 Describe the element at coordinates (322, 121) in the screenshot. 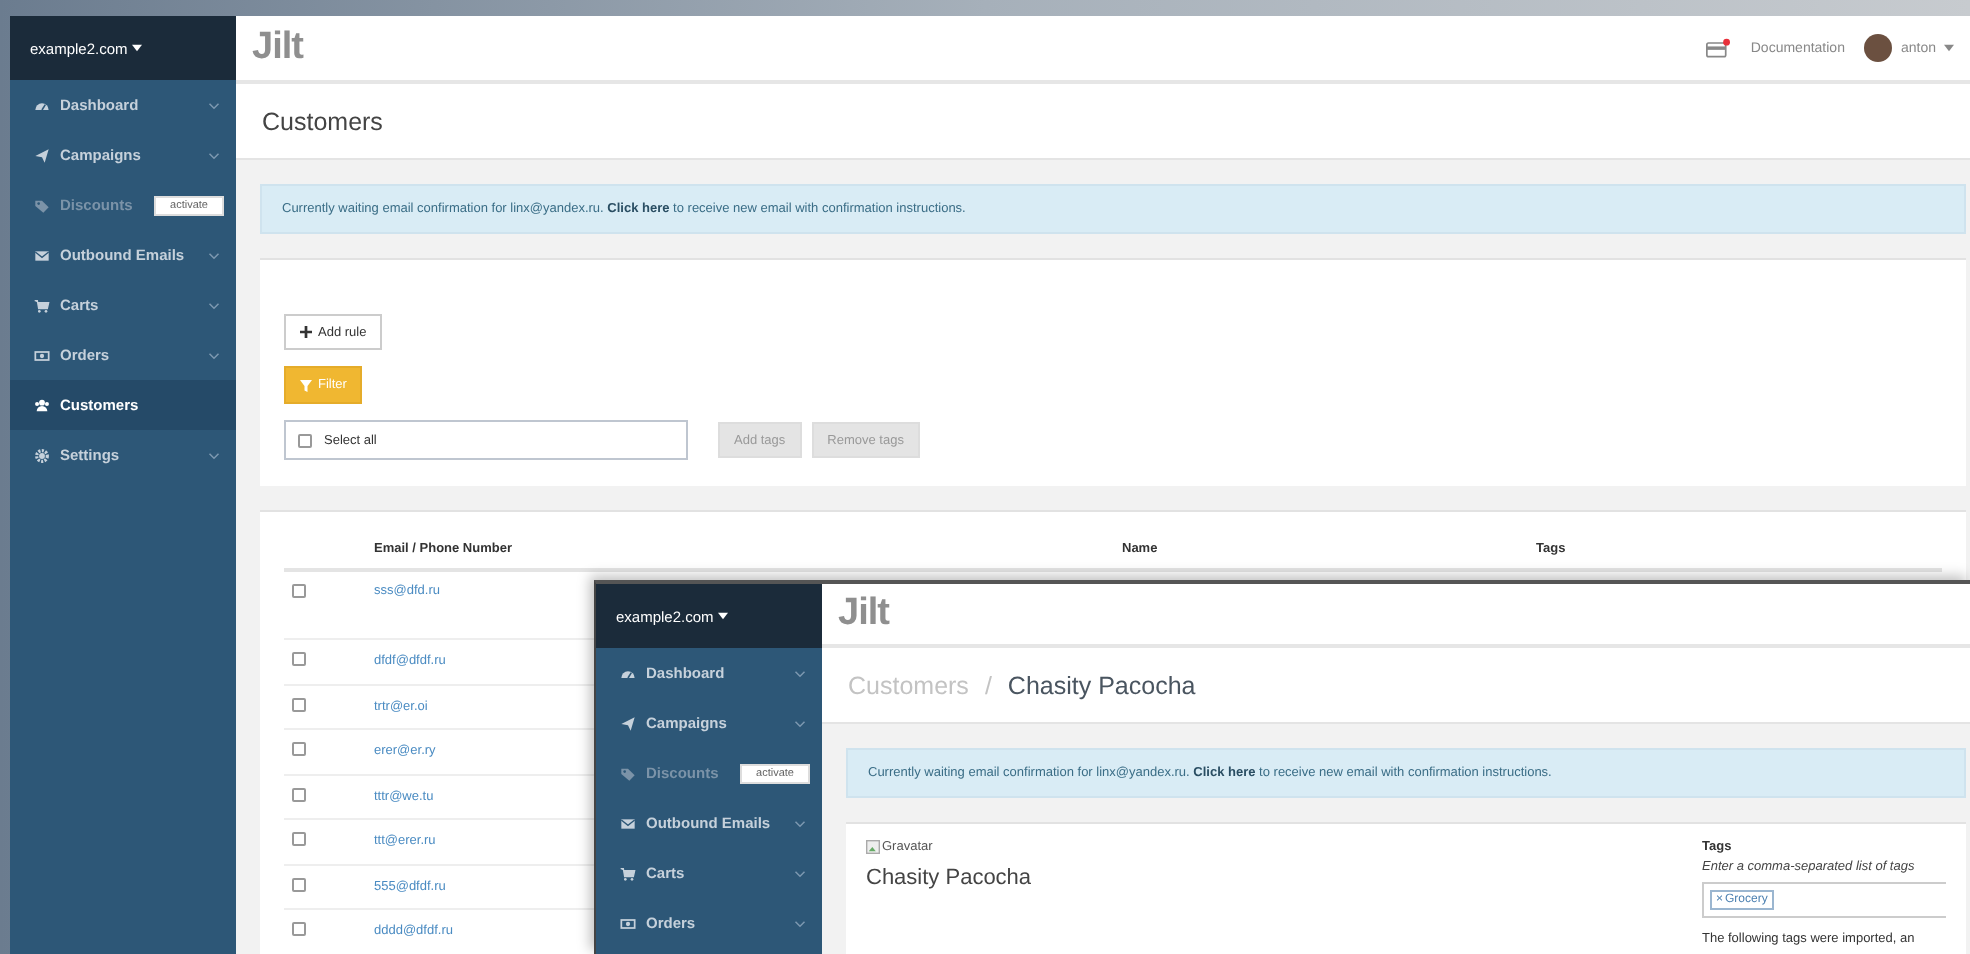

I see `page-title: Customers` at that location.